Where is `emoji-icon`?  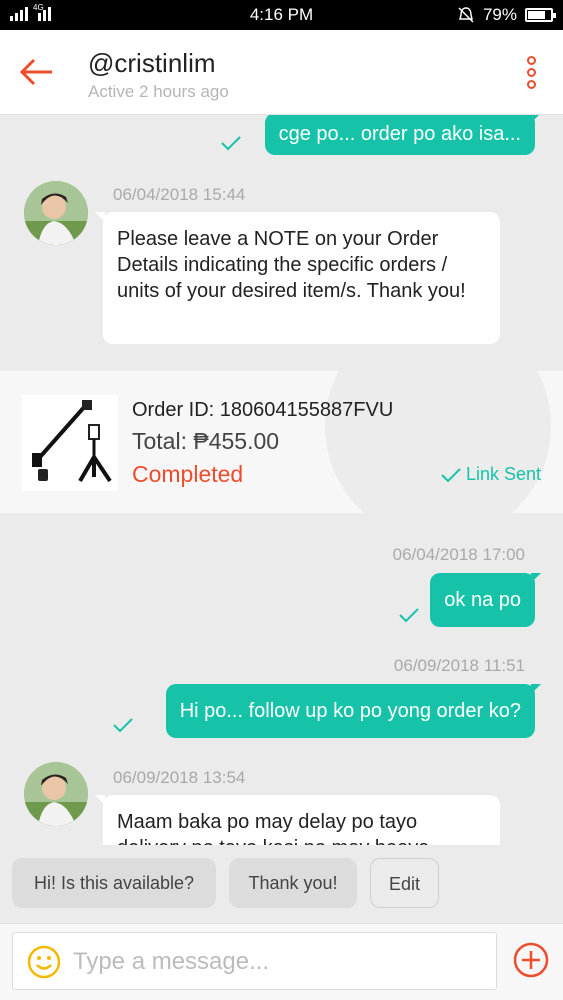 emoji-icon is located at coordinates (44, 962).